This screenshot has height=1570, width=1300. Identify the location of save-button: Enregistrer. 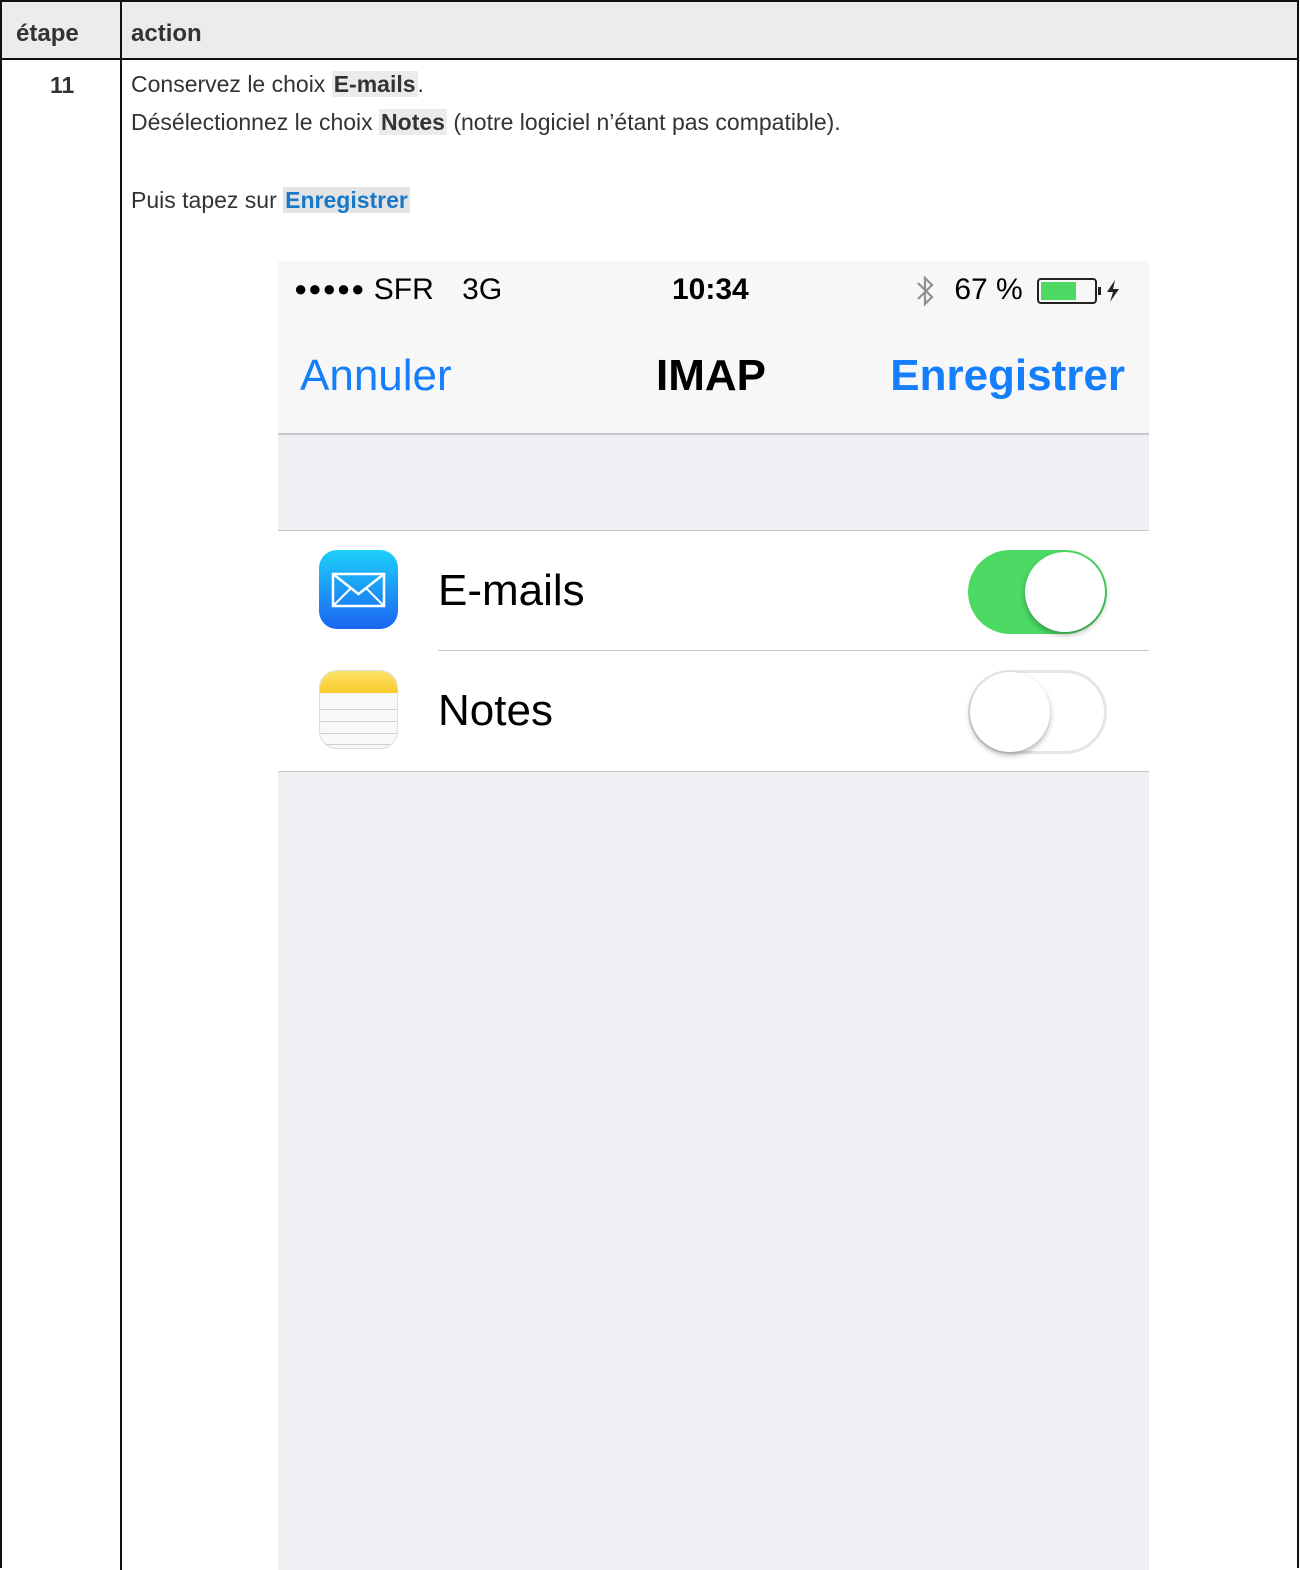
(1007, 376).